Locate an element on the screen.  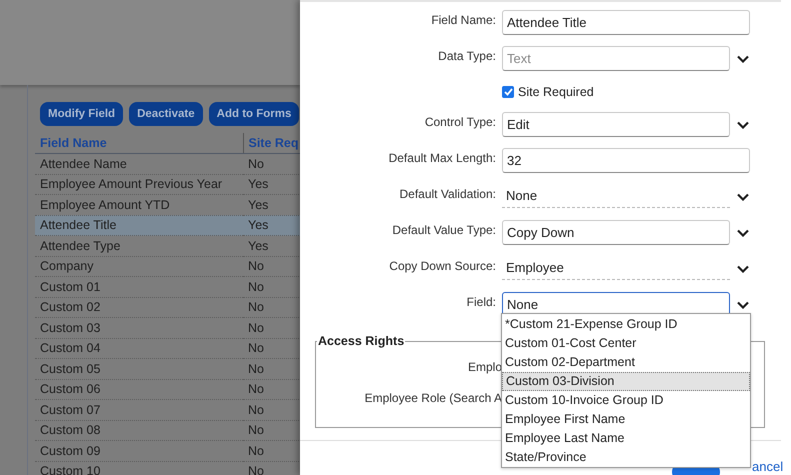
table-cell: Custom 01 is located at coordinates (139, 286).